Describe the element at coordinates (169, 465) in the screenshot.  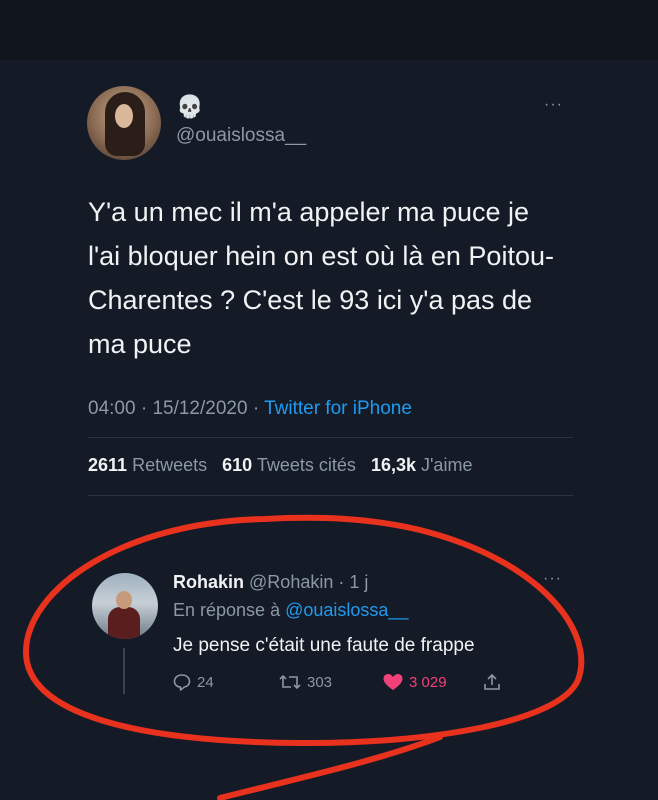
I see `retweets-label: Retweets` at that location.